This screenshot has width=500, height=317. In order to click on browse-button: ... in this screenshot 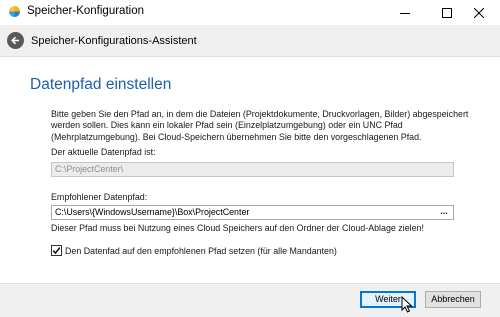, I will do `click(444, 212)`.